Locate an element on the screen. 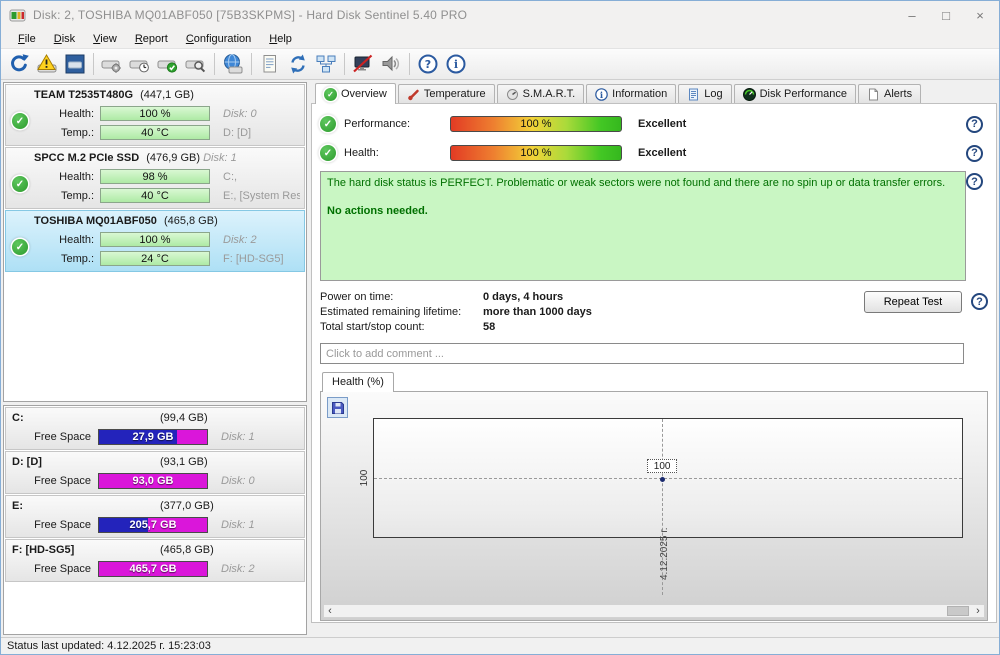  free-space-row: Free Space 465,7 GB Disk: 2 is located at coordinates (144, 568).